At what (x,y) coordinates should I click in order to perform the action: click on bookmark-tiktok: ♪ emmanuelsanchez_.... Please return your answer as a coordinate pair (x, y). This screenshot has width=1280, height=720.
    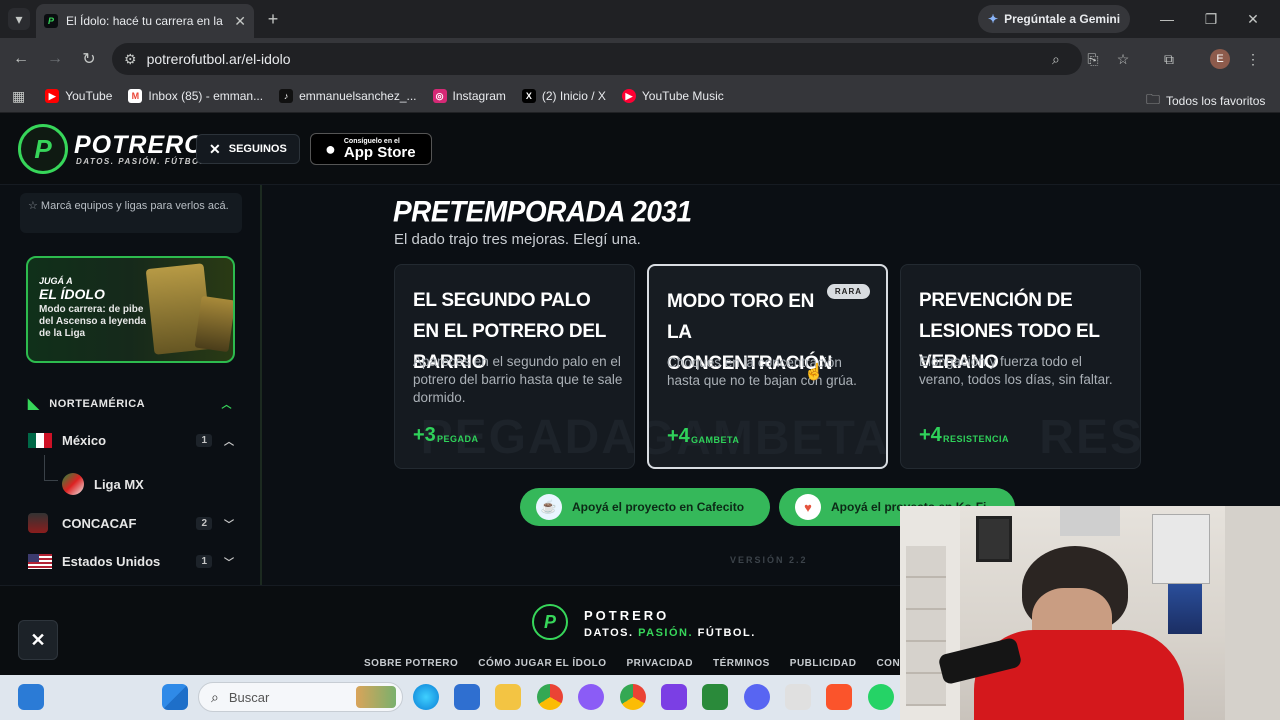
    Looking at the image, I should click on (348, 96).